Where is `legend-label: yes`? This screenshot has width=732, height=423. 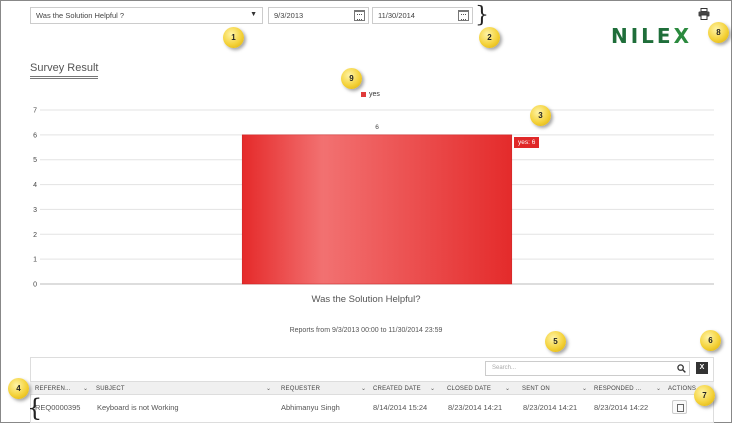 legend-label: yes is located at coordinates (374, 94).